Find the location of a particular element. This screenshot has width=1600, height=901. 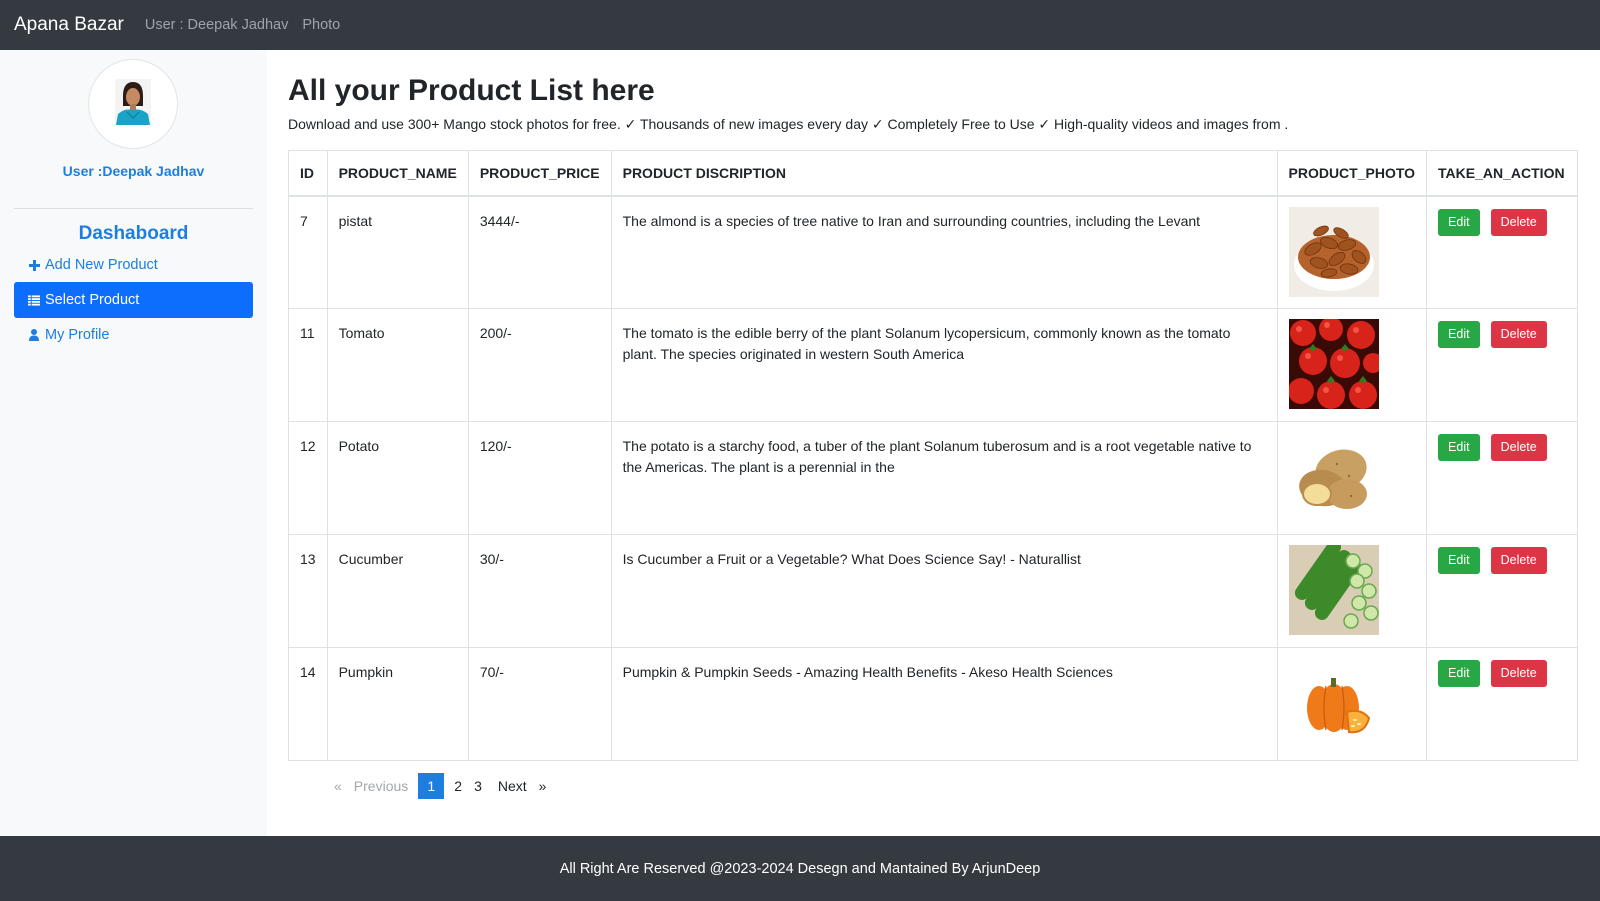

pagination: « Previous 1 2 3 Next » is located at coordinates (440, 786).